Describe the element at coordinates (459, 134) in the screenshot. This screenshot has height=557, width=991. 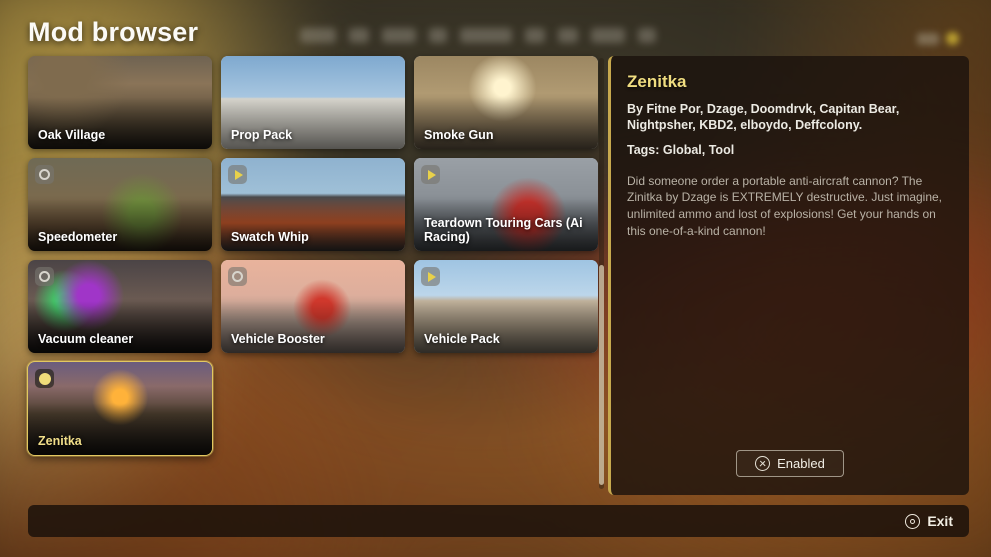
I see `mod-card-title: Smoke Gun` at that location.